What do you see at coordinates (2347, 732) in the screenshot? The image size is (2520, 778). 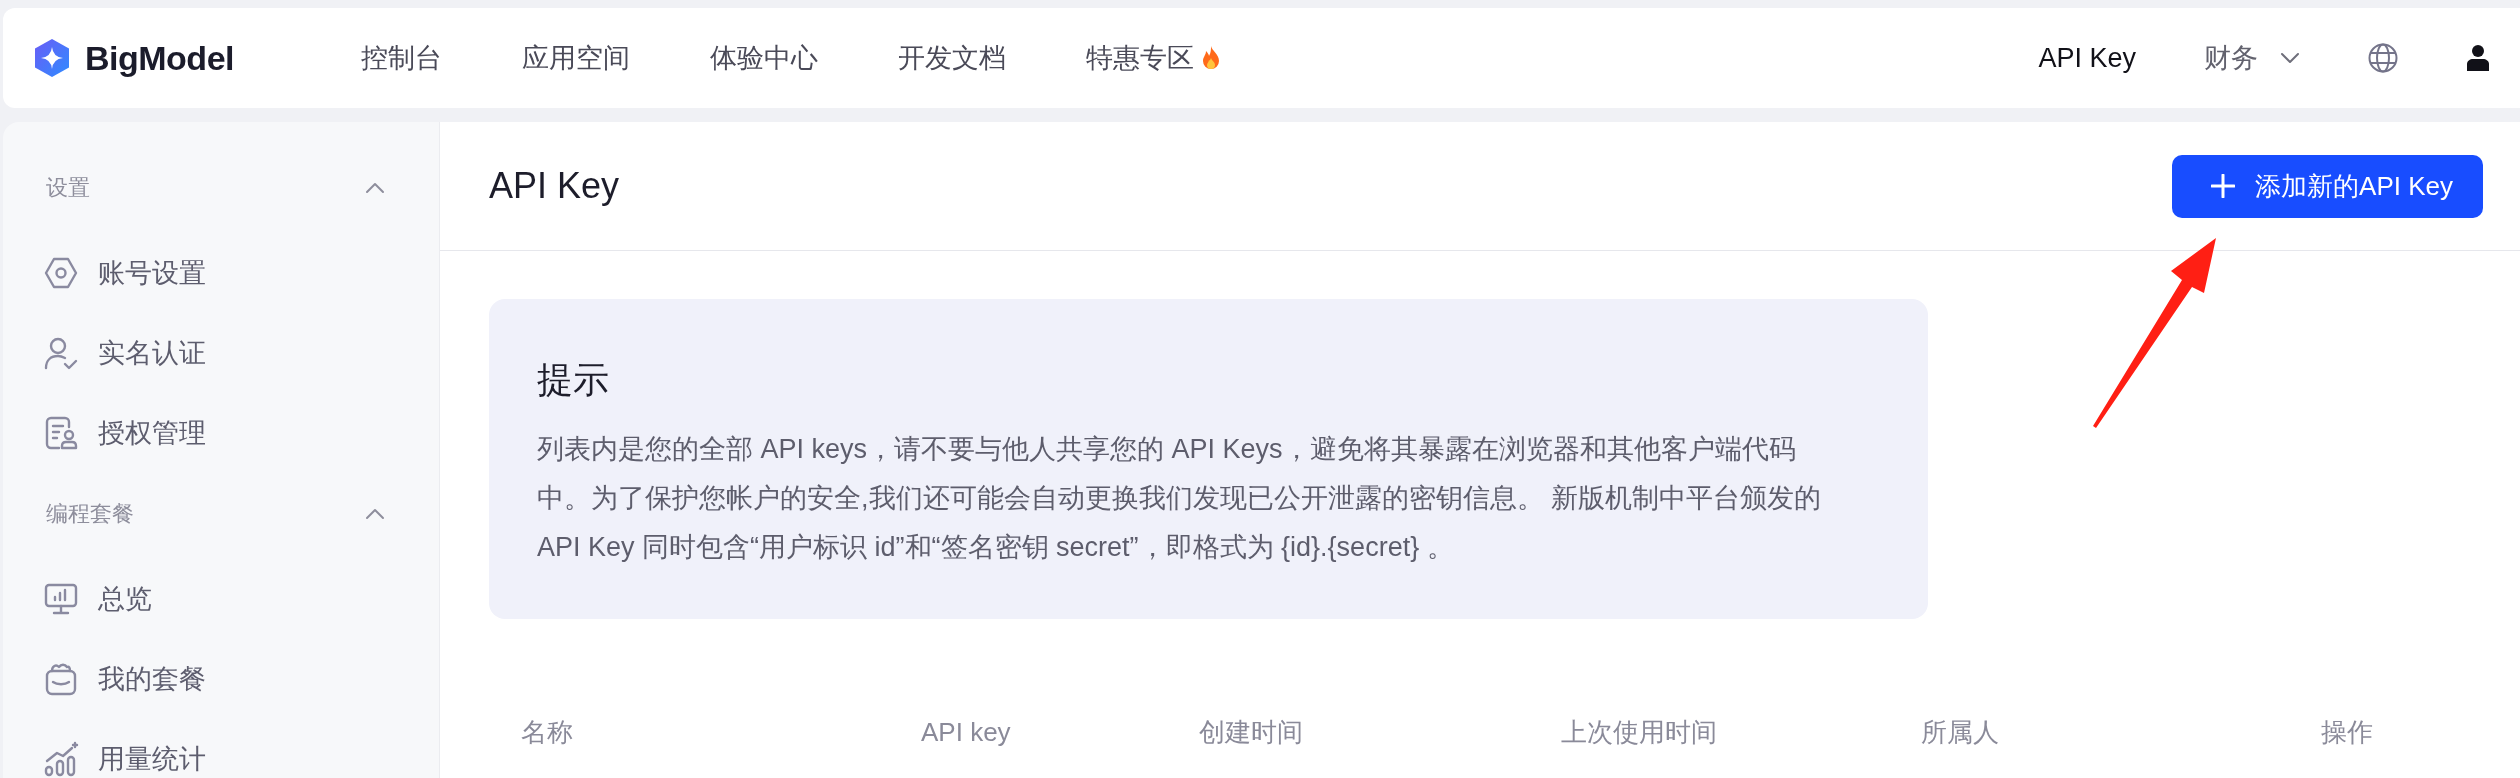 I see `column-header: 操作` at bounding box center [2347, 732].